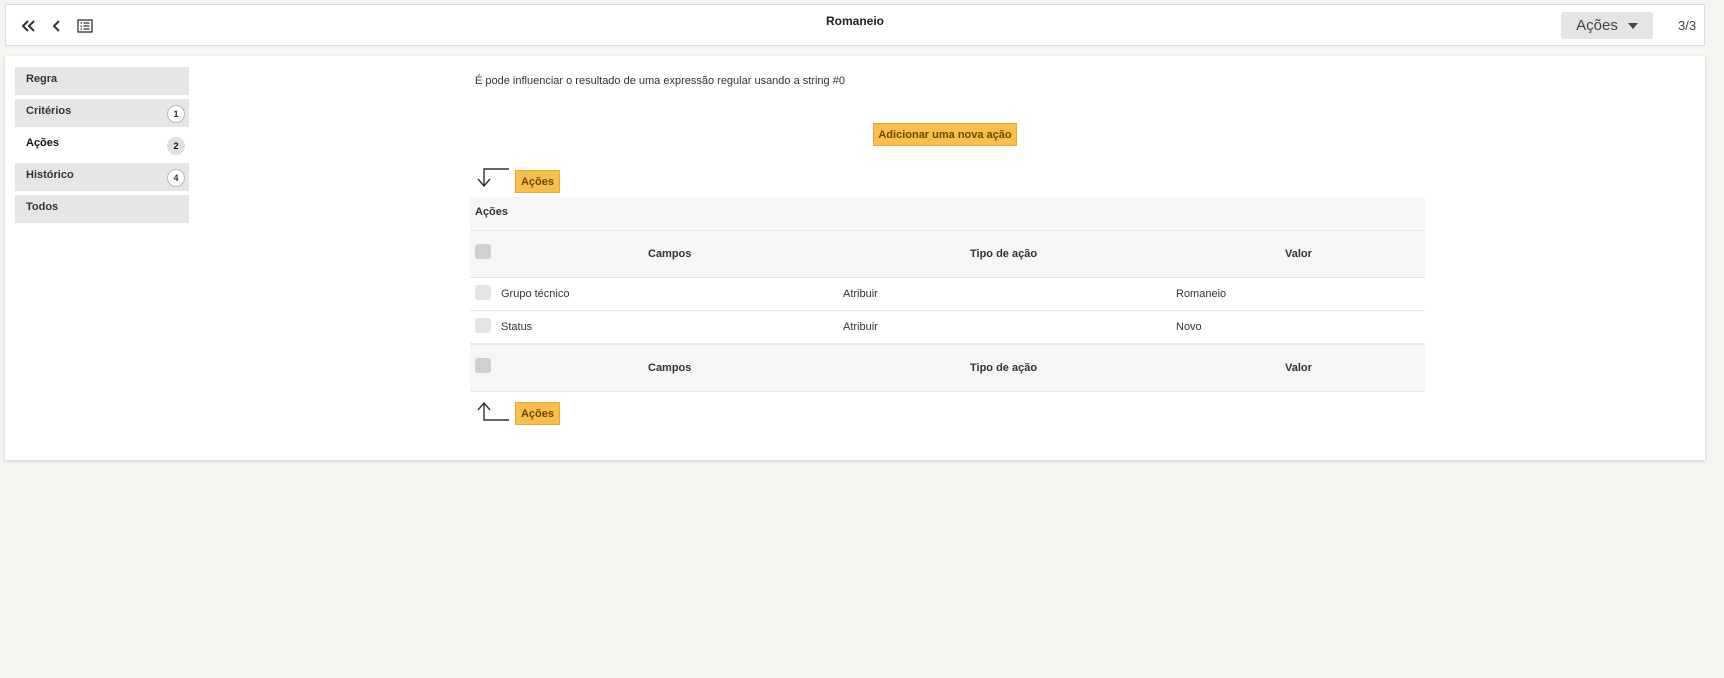 The height and width of the screenshot is (678, 1724). I want to click on top-bar: Romaneio Ações 3/3, so click(855, 25).